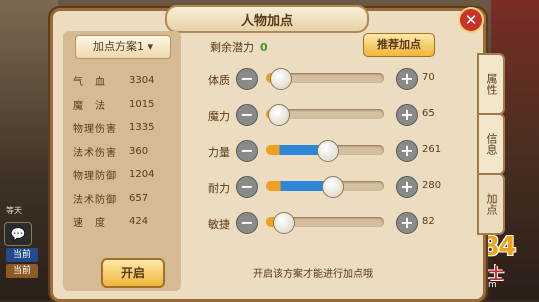 This screenshot has height=302, width=539. Describe the element at coordinates (428, 113) in the screenshot. I see `attribute-value: 65` at that location.